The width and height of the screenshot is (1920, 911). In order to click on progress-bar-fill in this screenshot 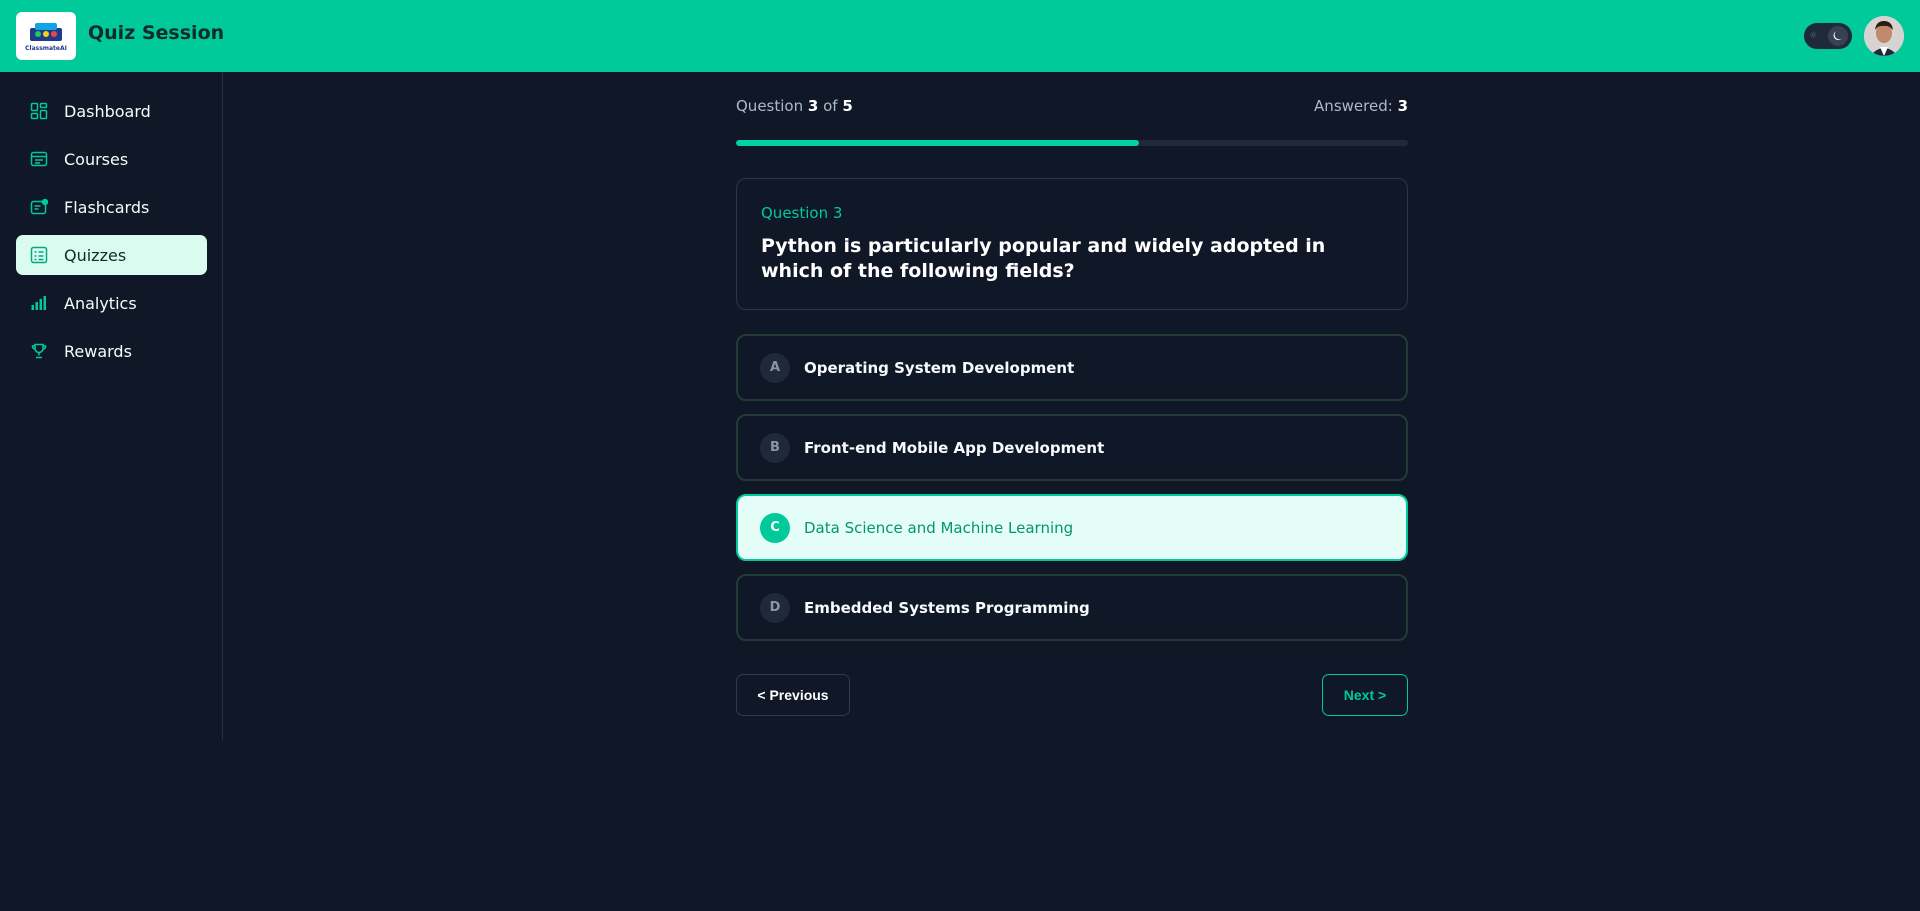, I will do `click(938, 143)`.